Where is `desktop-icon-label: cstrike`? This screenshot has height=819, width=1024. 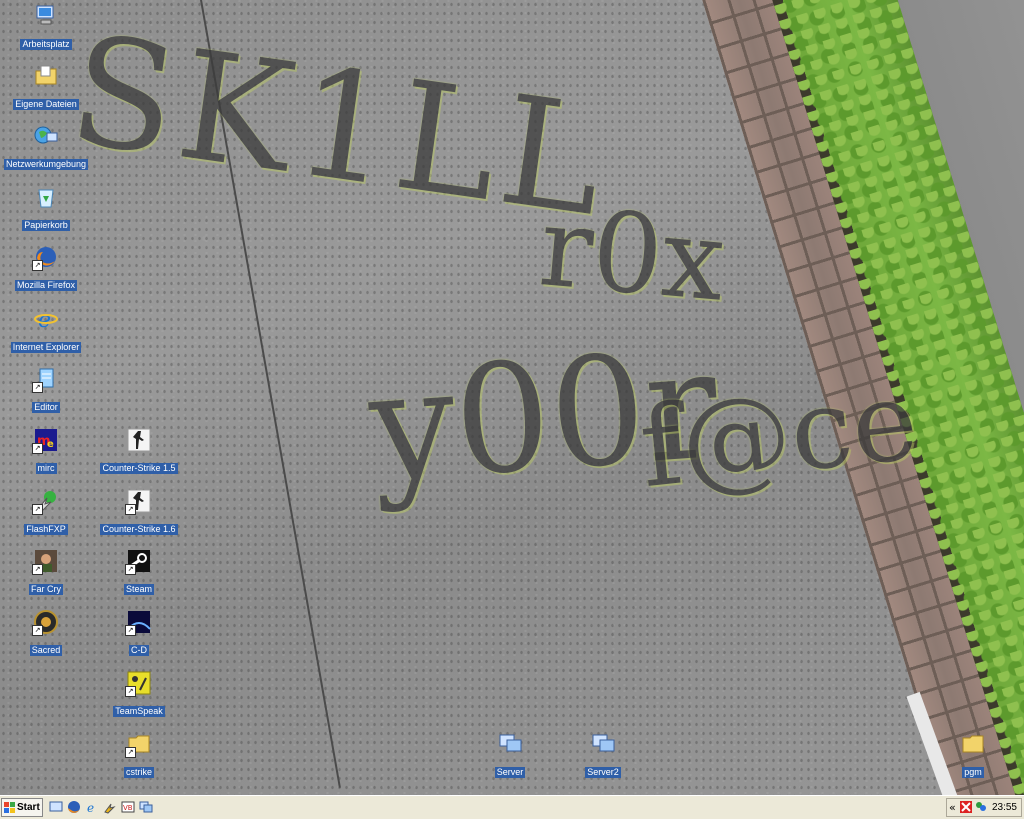
desktop-icon-label: cstrike is located at coordinates (138, 772).